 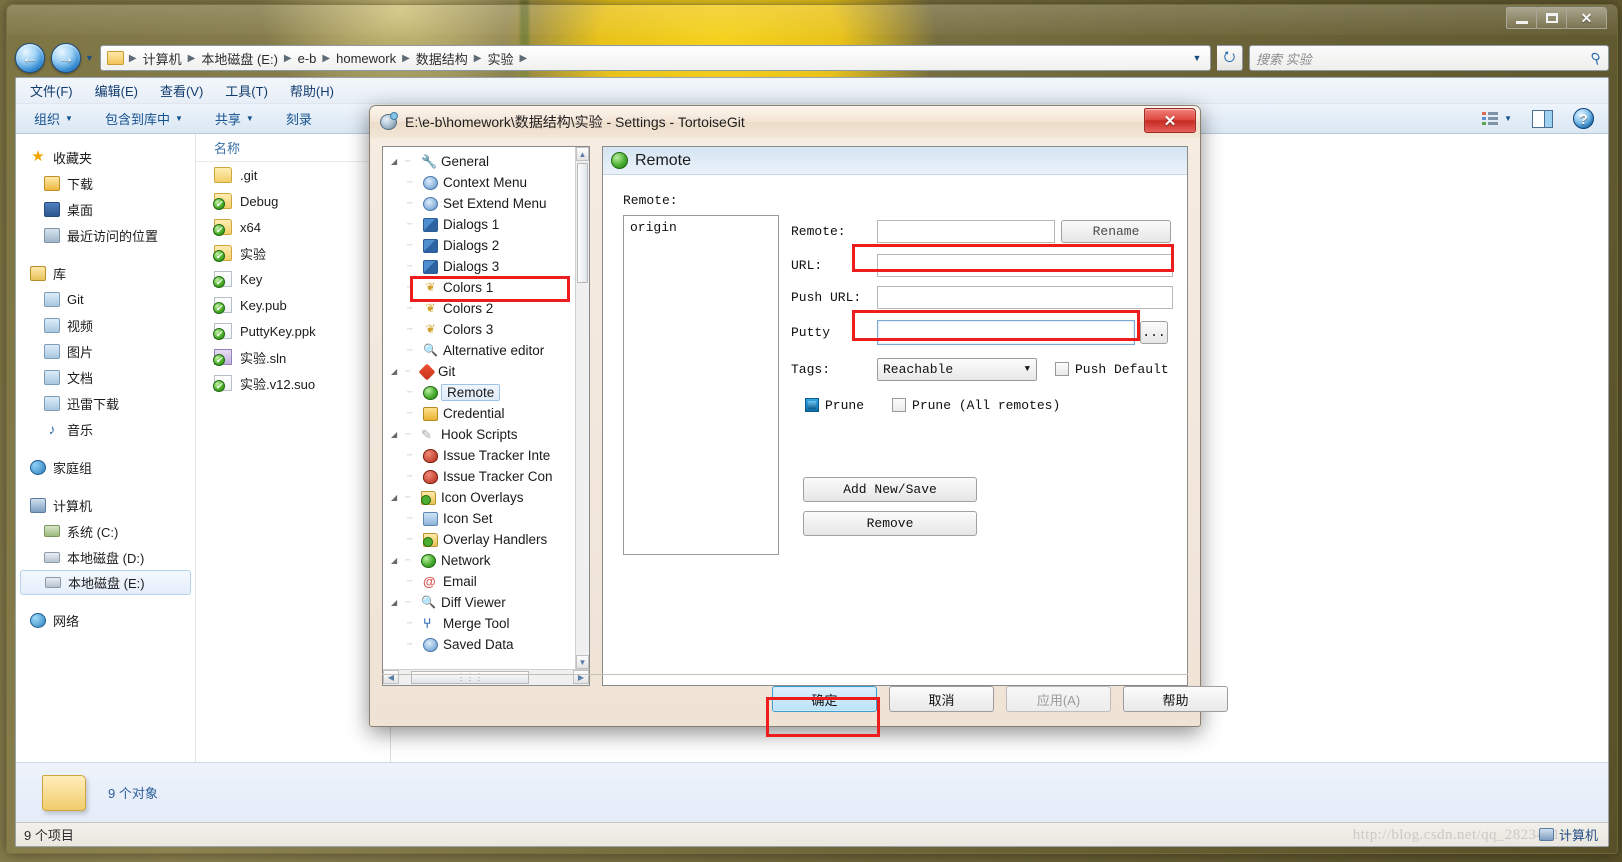 I want to click on minimize-button, so click(x=1521, y=18).